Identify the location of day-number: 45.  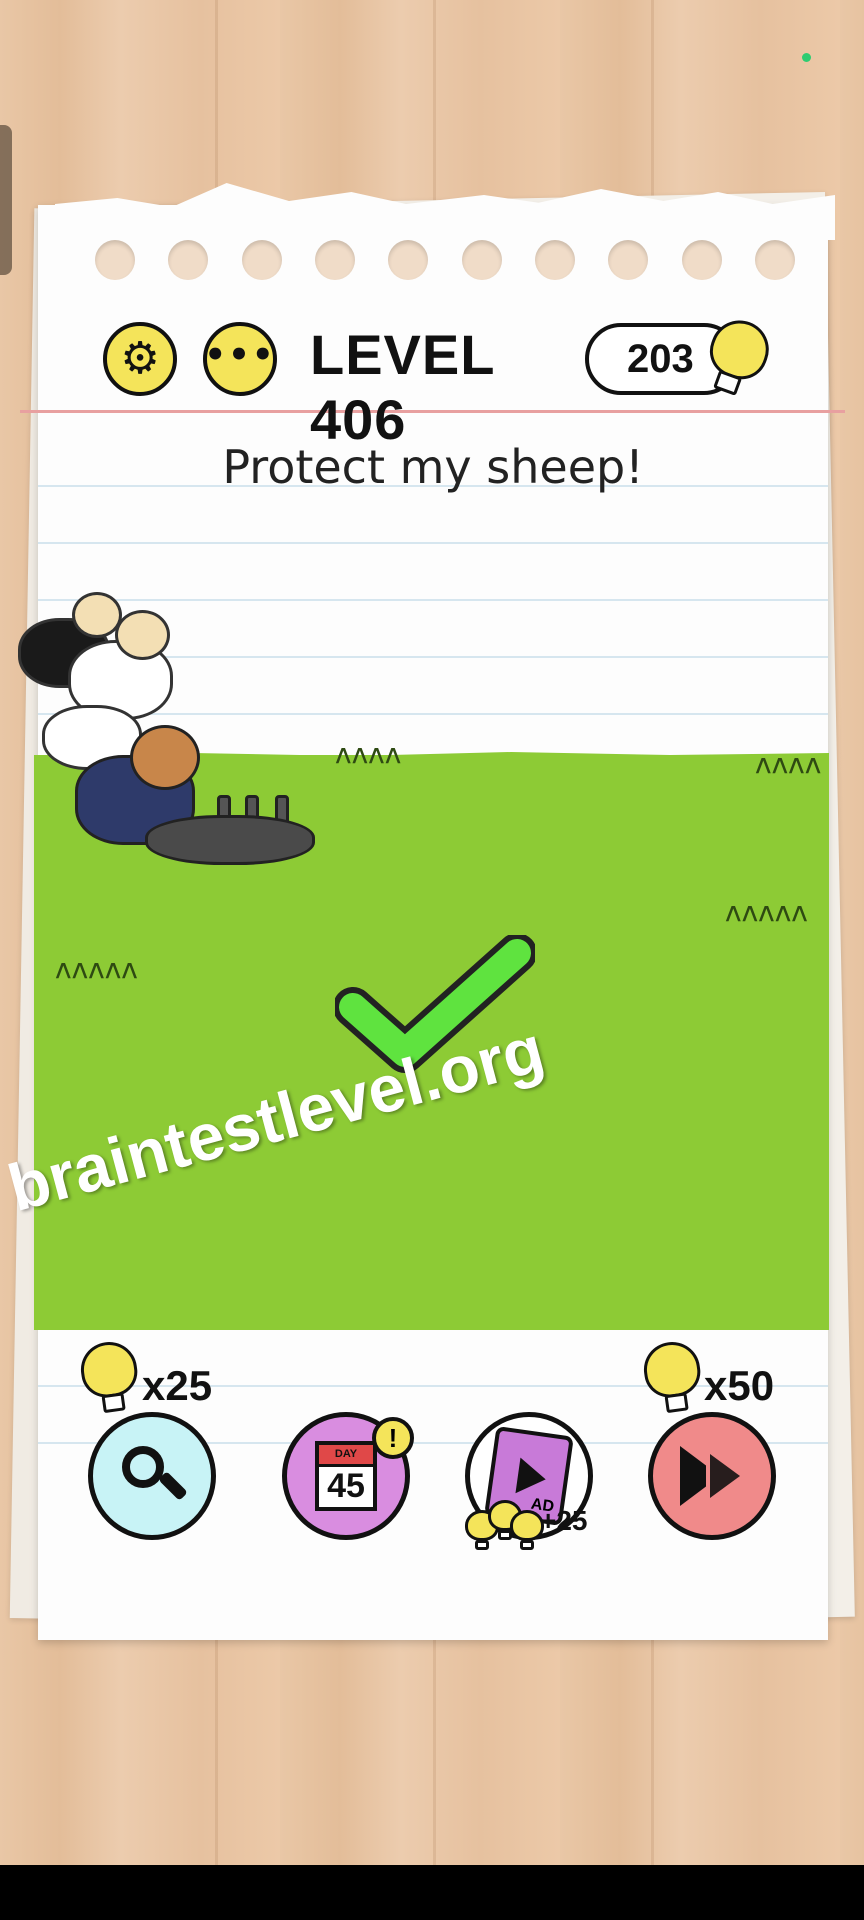
(346, 1486).